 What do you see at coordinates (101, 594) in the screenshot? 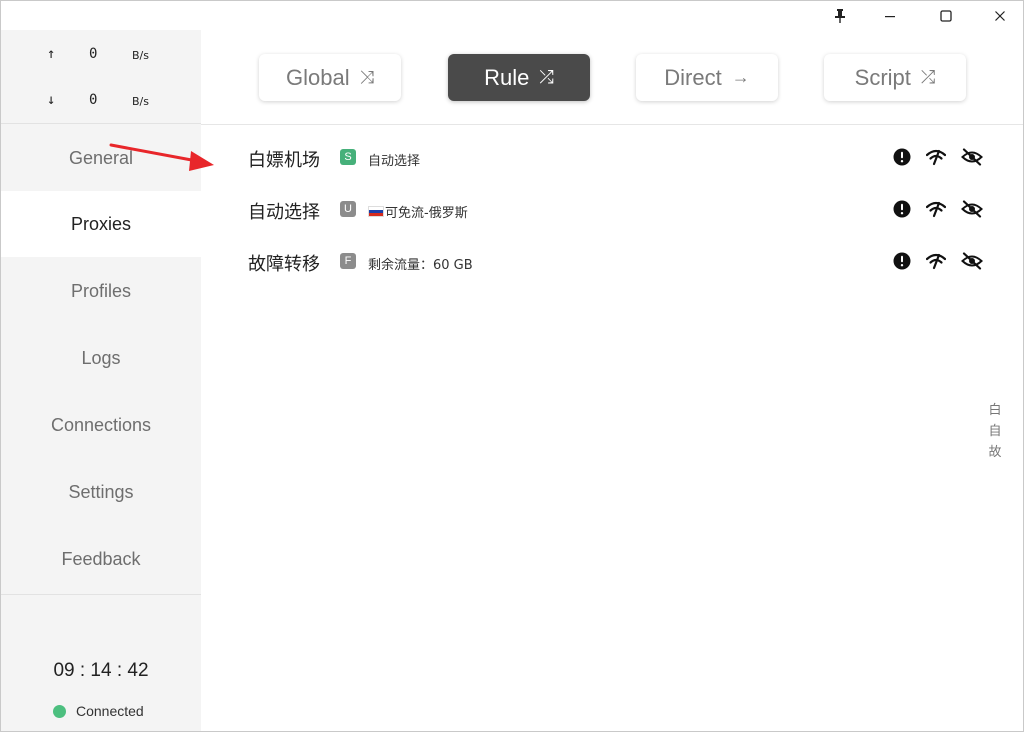
I see `sidebar-divider` at bounding box center [101, 594].